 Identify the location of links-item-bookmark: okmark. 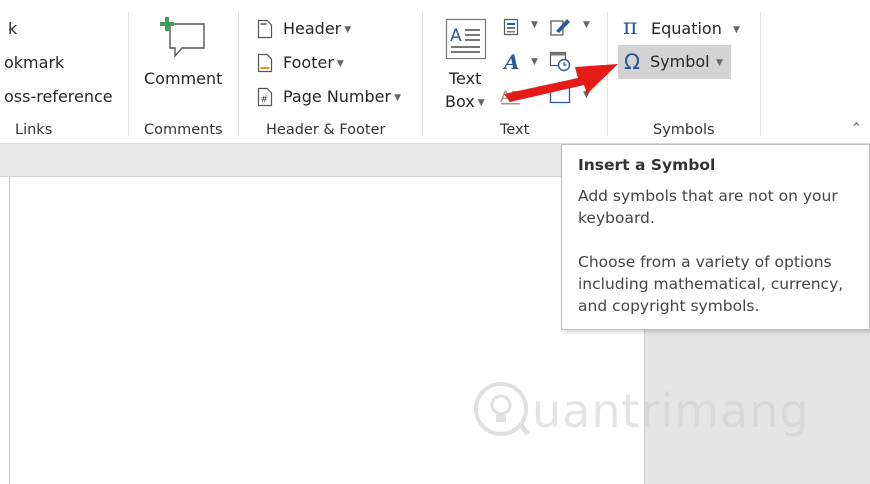
(34, 63).